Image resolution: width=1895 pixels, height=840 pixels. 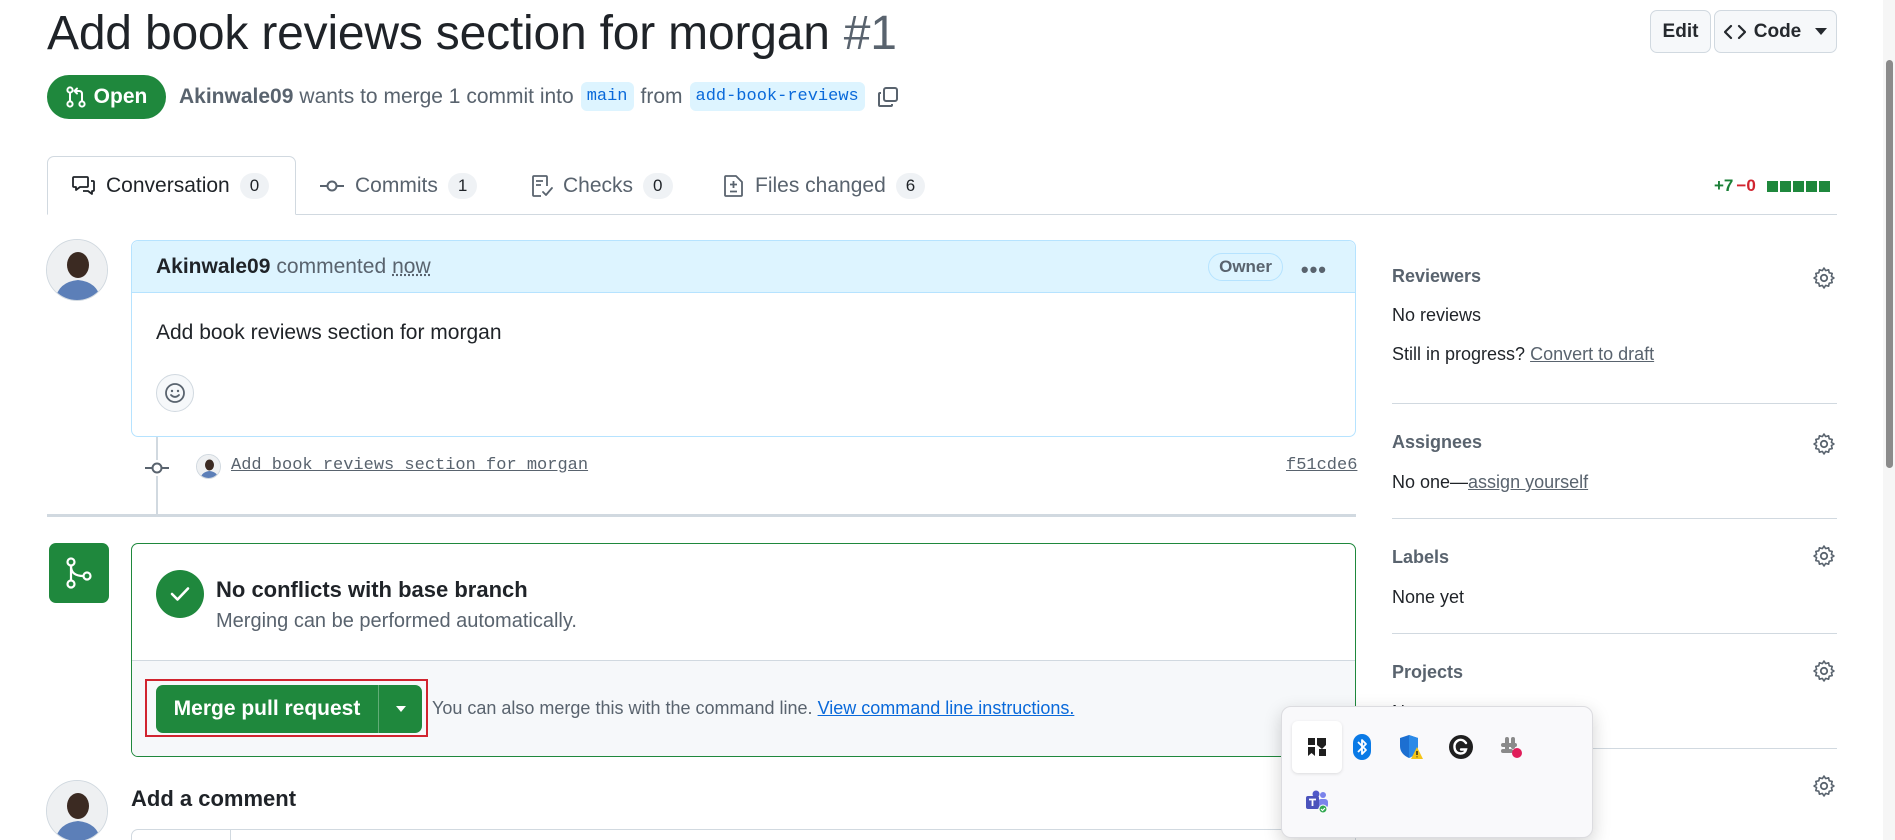 I want to click on diffstat: +7 −0, so click(x=1772, y=186).